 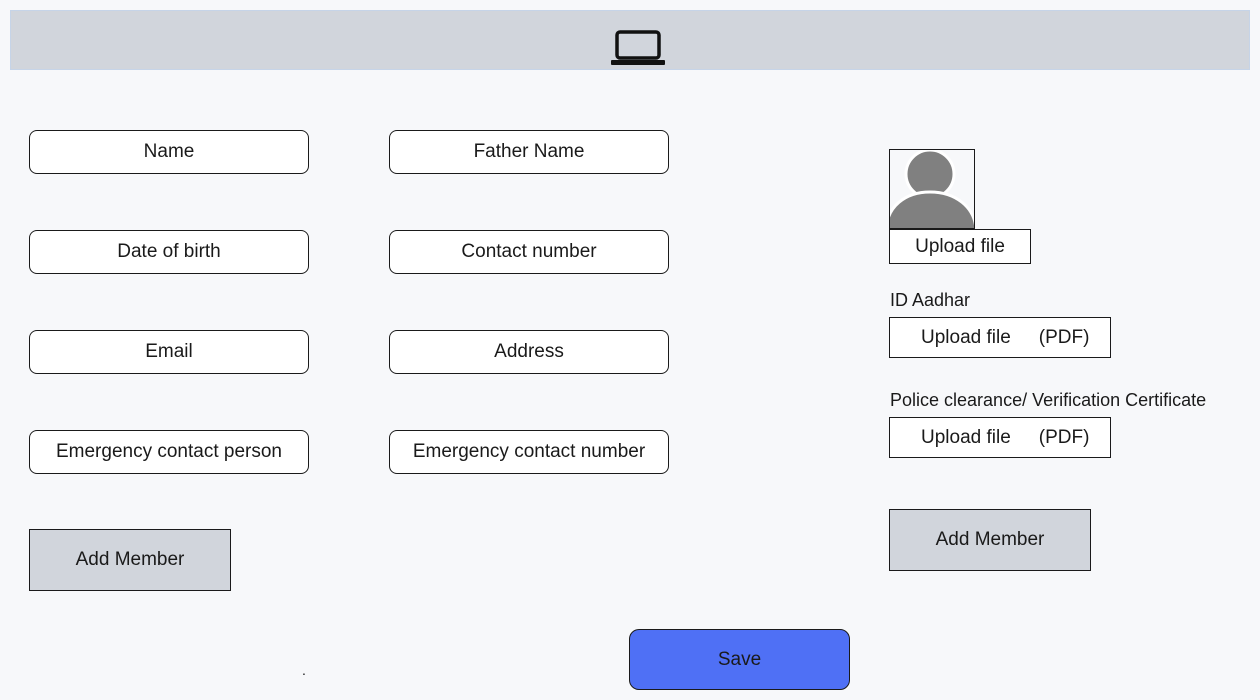 I want to click on police-clearance-upload-label: Upload file, so click(x=966, y=437).